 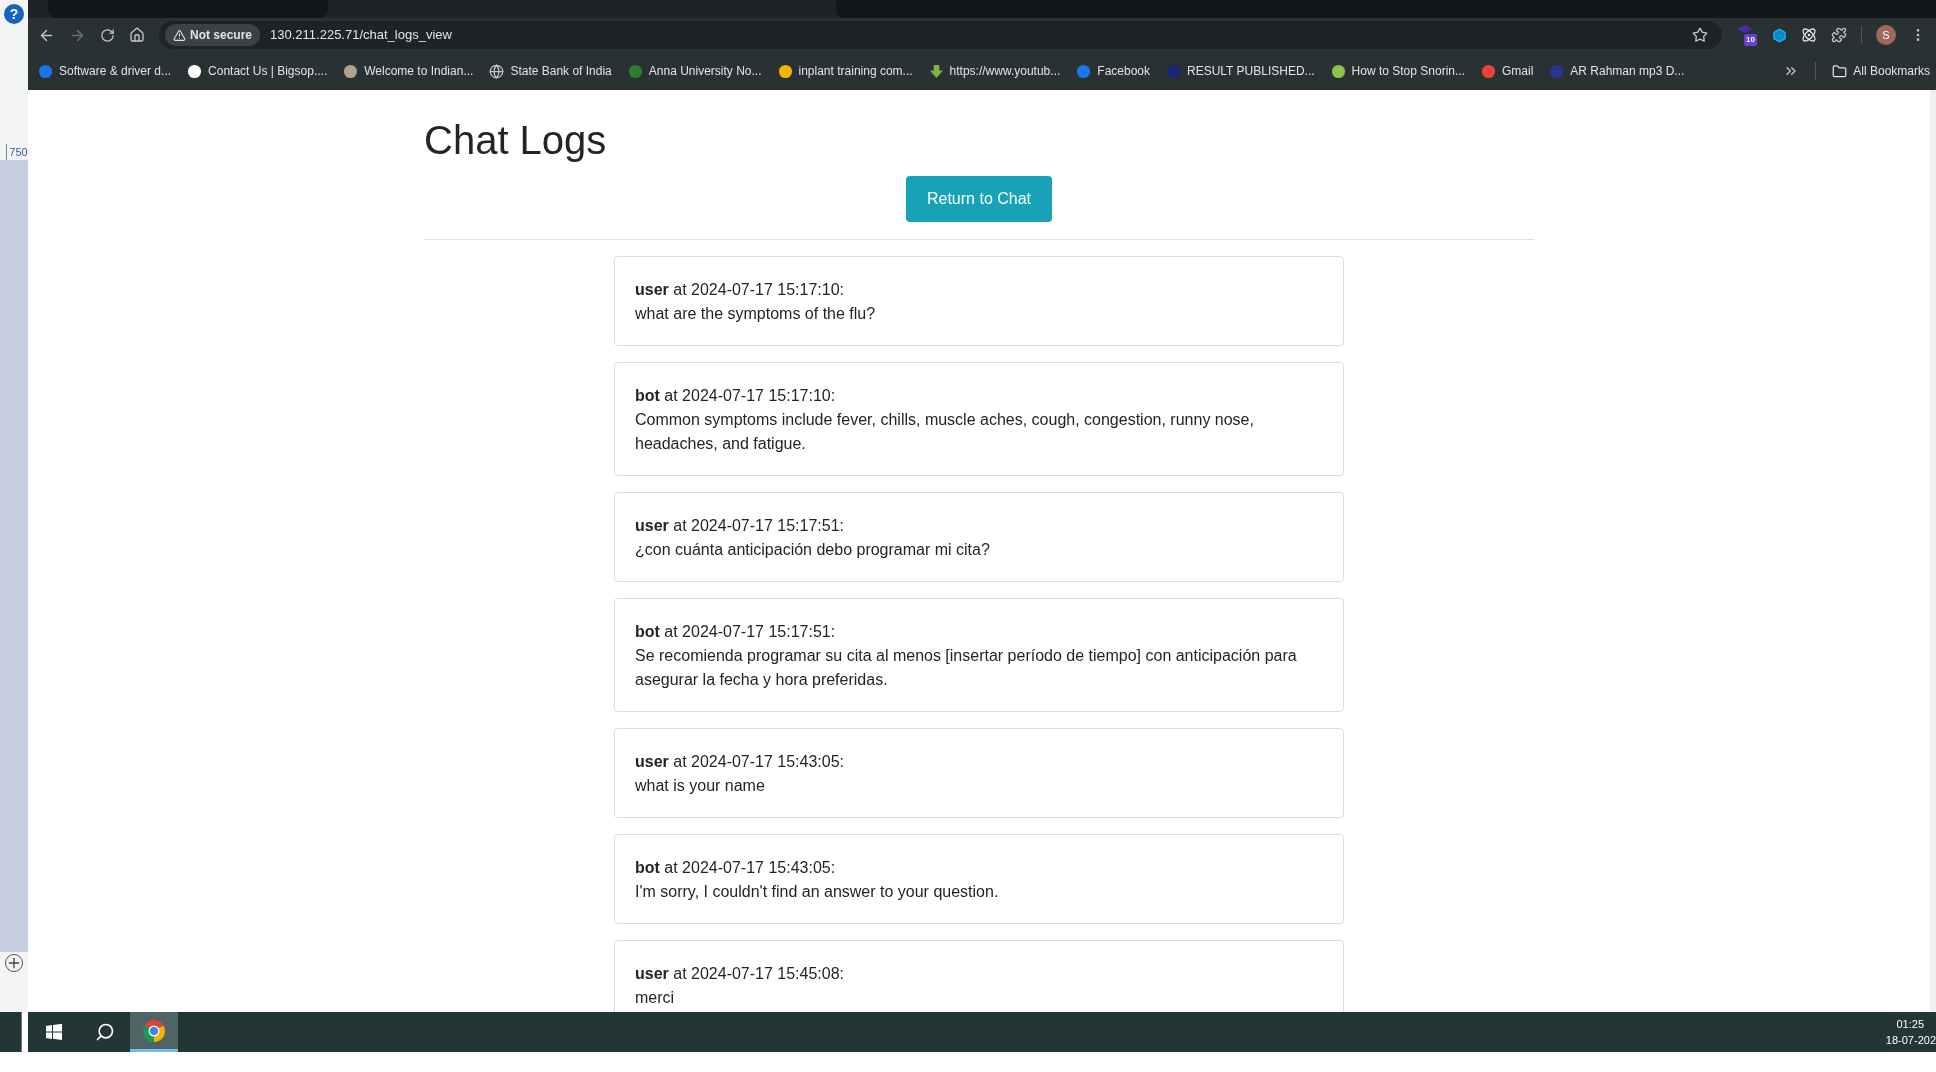 I want to click on profile-avatar: S, so click(x=1886, y=35).